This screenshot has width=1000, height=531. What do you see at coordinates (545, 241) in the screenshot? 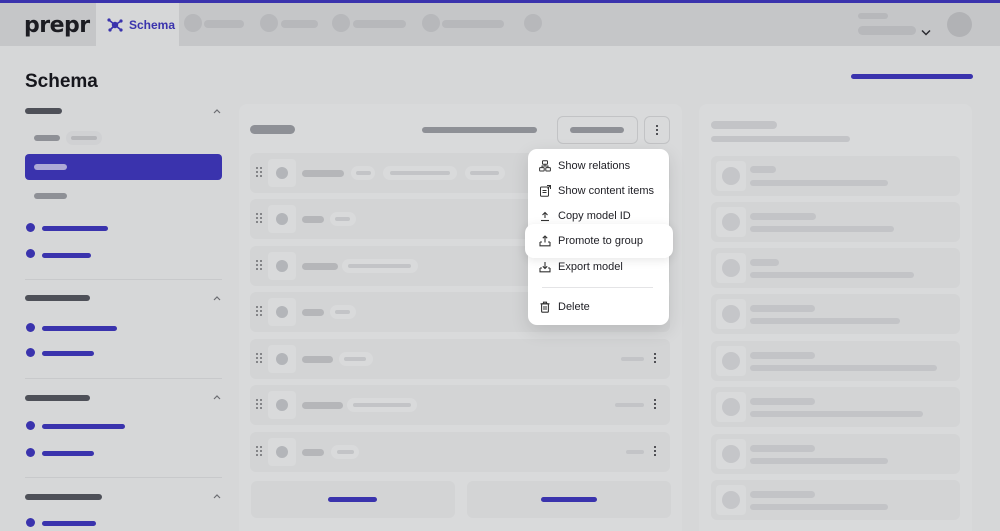
I see `promote-icon` at bounding box center [545, 241].